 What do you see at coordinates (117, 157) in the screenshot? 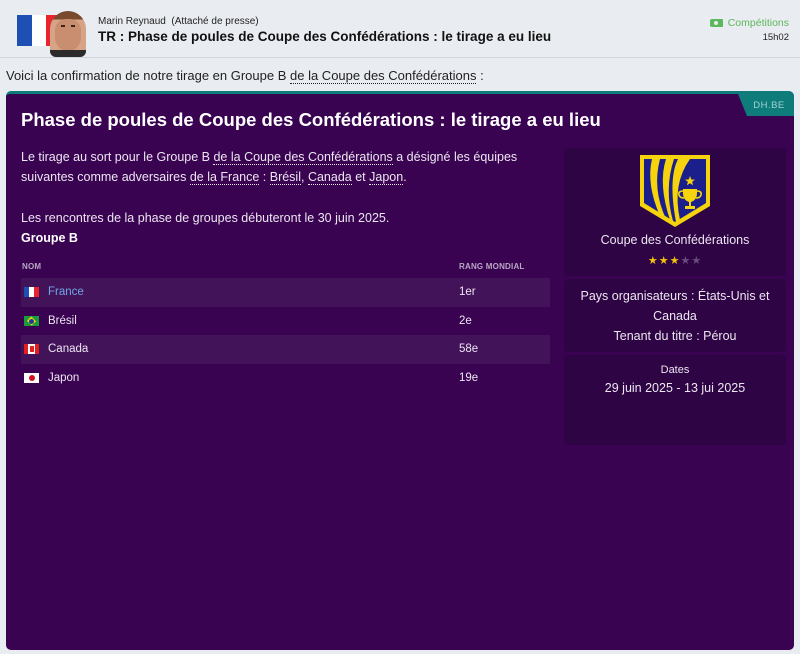
I see `text: Le tirage au sort pour le Groupe B` at bounding box center [117, 157].